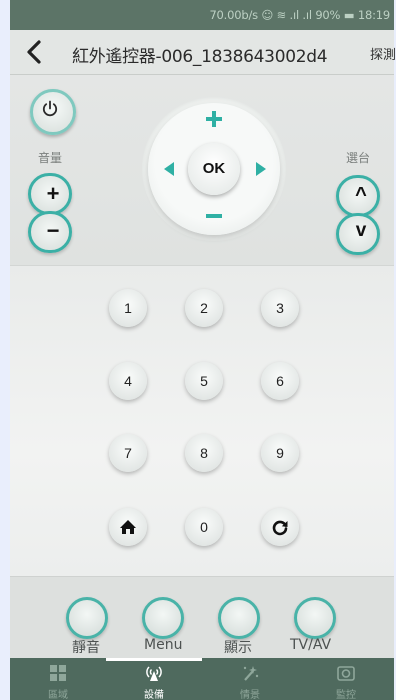 This screenshot has height=700, width=396. Describe the element at coordinates (58, 673) in the screenshot. I see `grid-icon` at that location.